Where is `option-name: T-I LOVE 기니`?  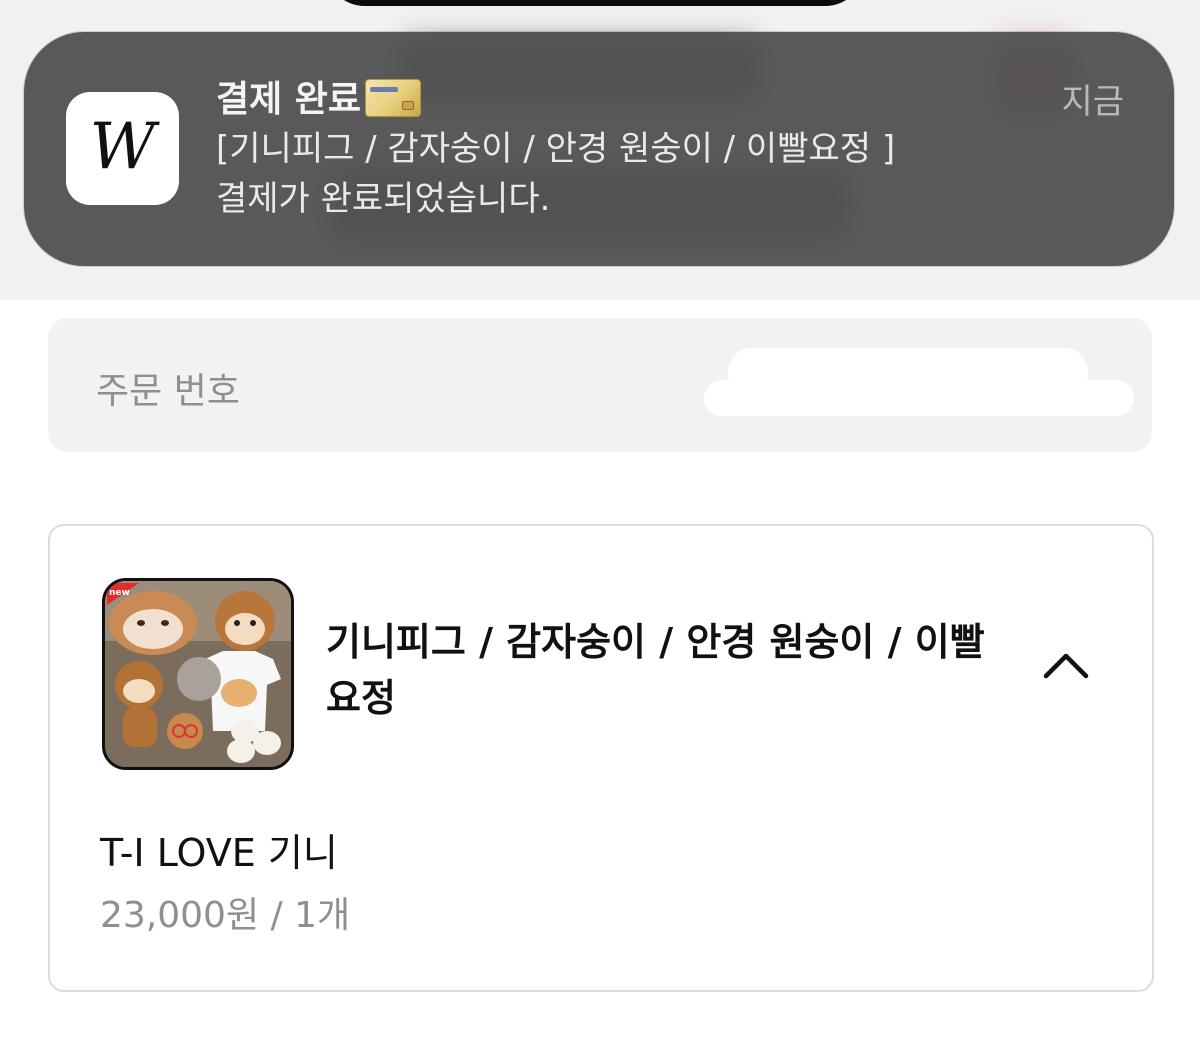 option-name: T-I LOVE 기니 is located at coordinates (219, 853).